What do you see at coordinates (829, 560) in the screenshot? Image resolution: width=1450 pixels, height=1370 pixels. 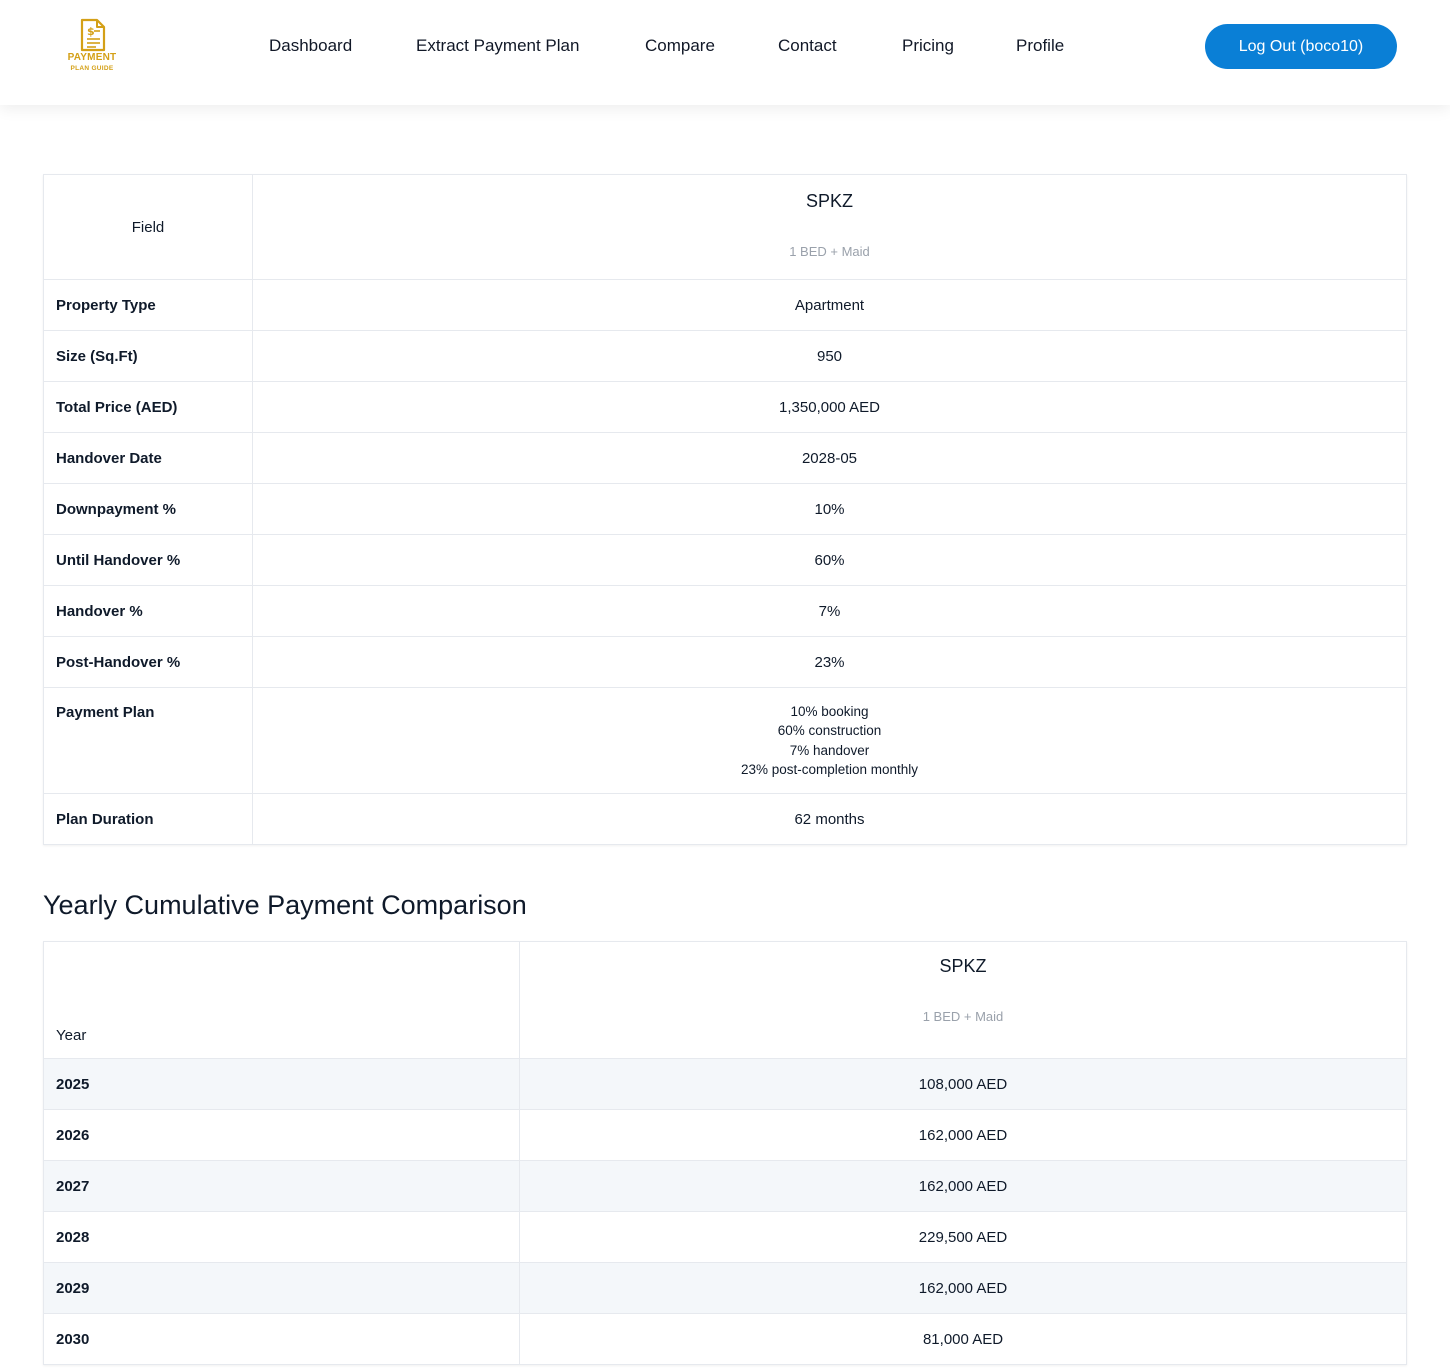 I see `row-value: 60%` at bounding box center [829, 560].